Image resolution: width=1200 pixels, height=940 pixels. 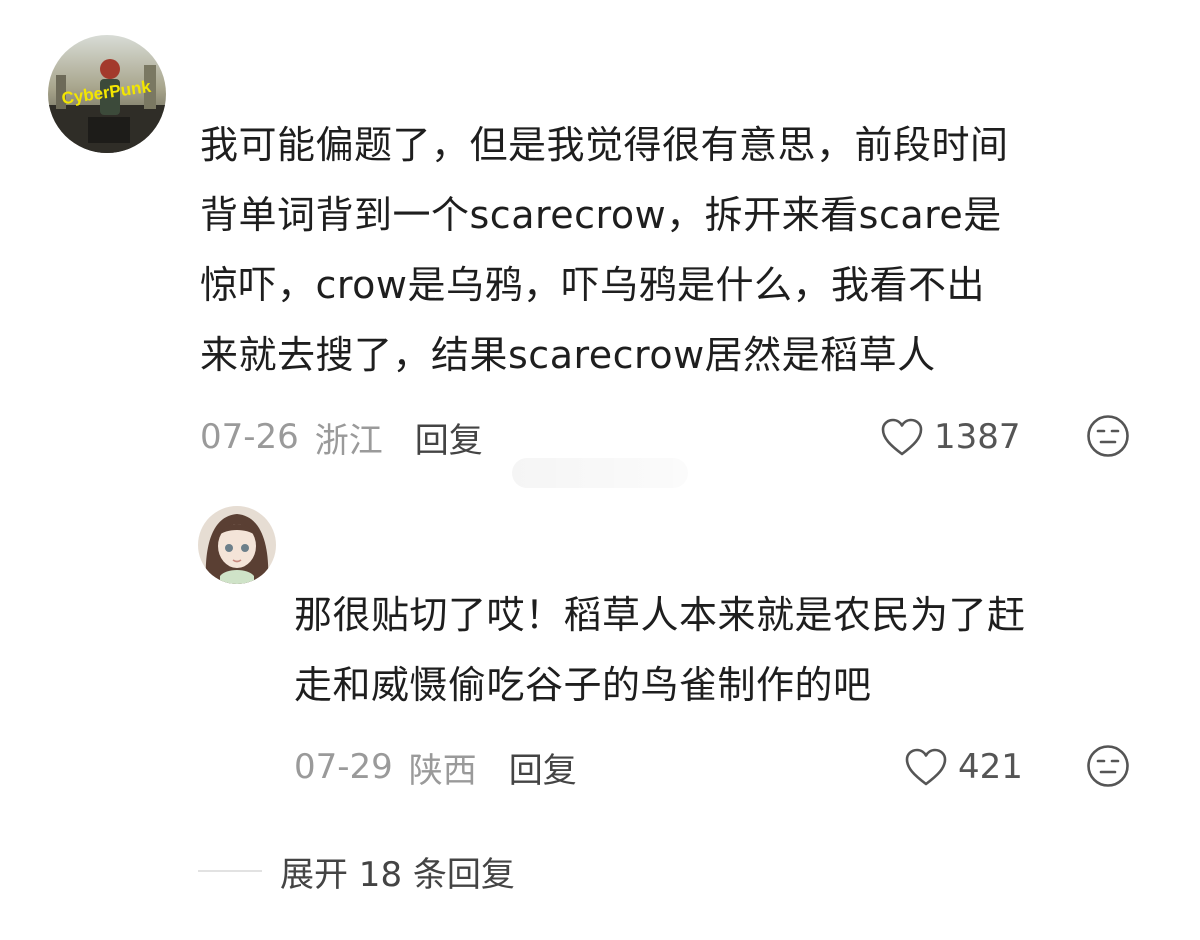 I want to click on like-count: 1387, so click(x=977, y=437).